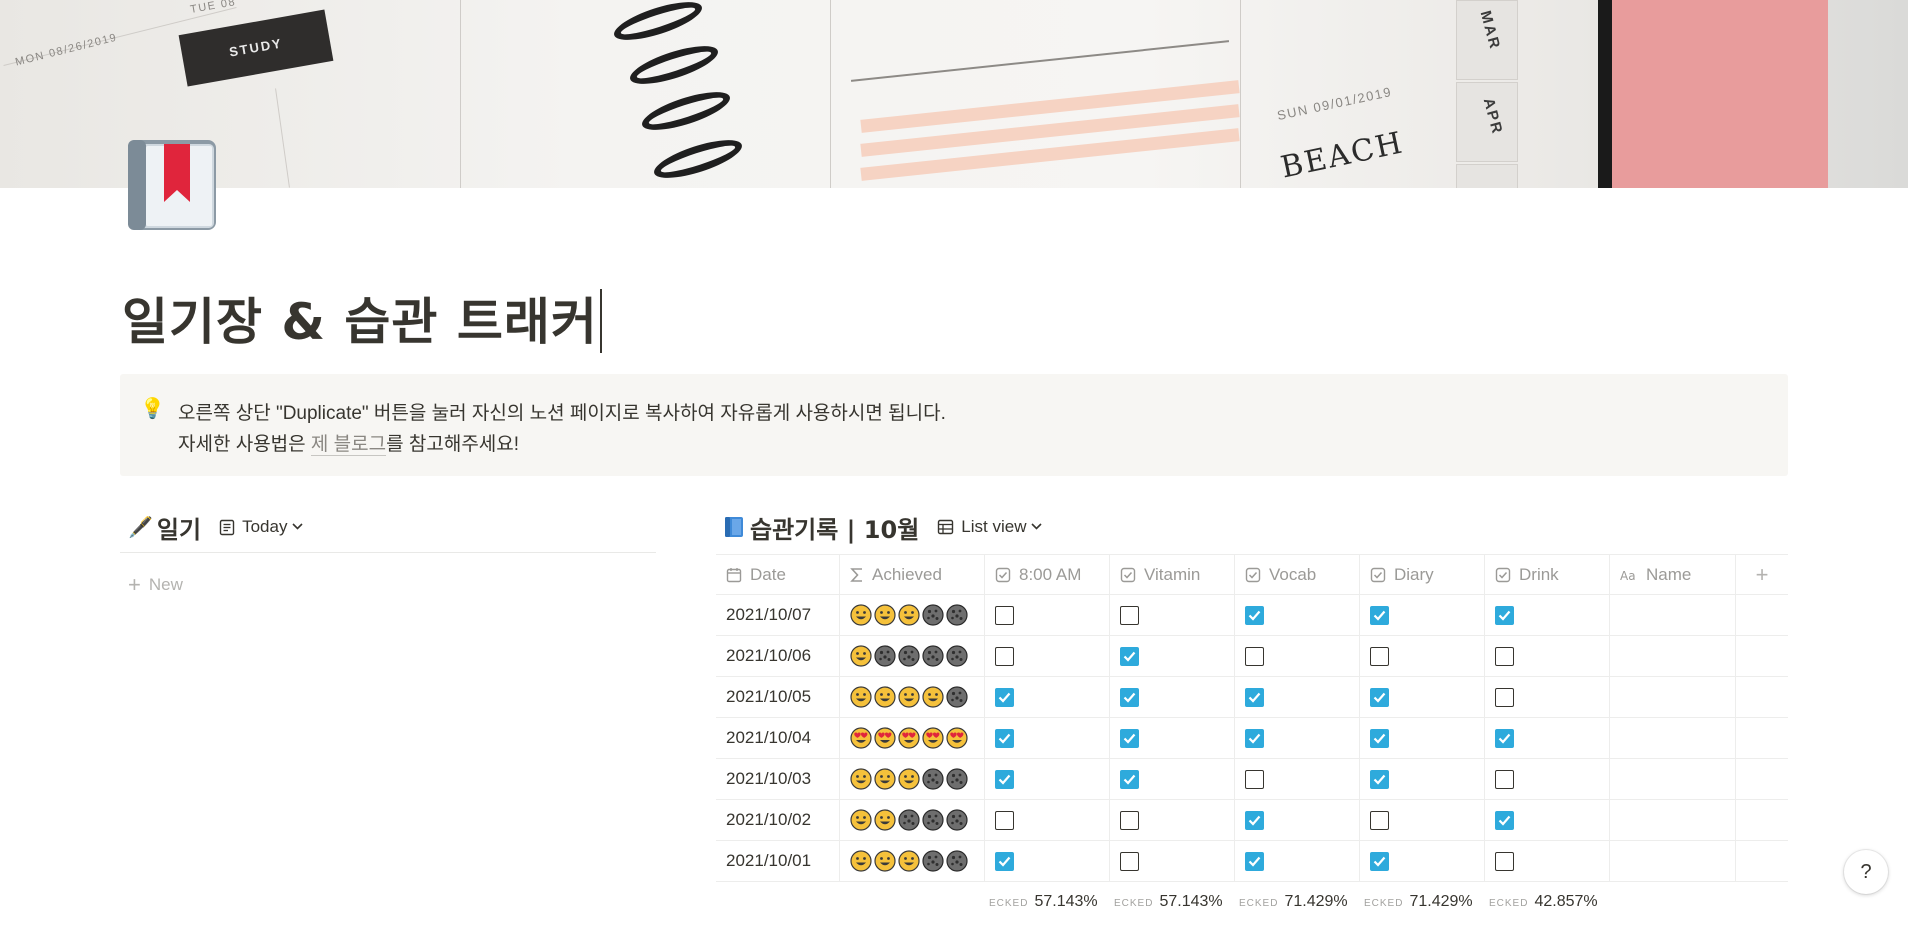 This screenshot has height=925, width=1908. I want to click on calculation-drink: ECKED 42.857%, so click(1543, 904).